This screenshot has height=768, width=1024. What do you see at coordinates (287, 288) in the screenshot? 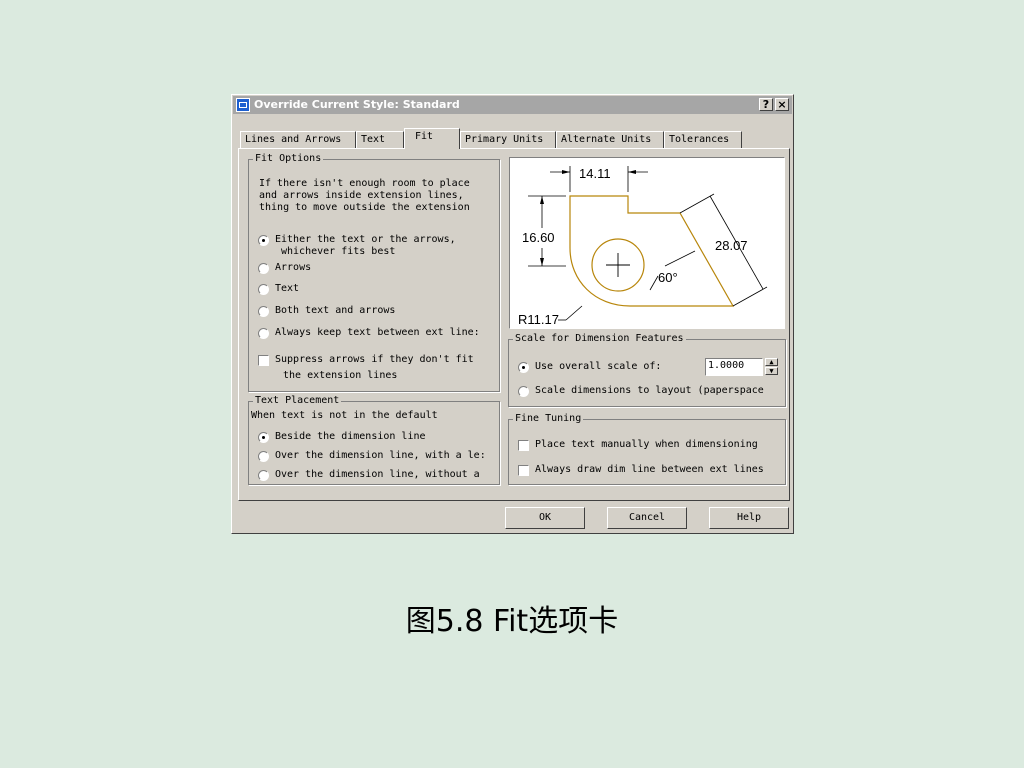
I see `label-text: Text` at bounding box center [287, 288].